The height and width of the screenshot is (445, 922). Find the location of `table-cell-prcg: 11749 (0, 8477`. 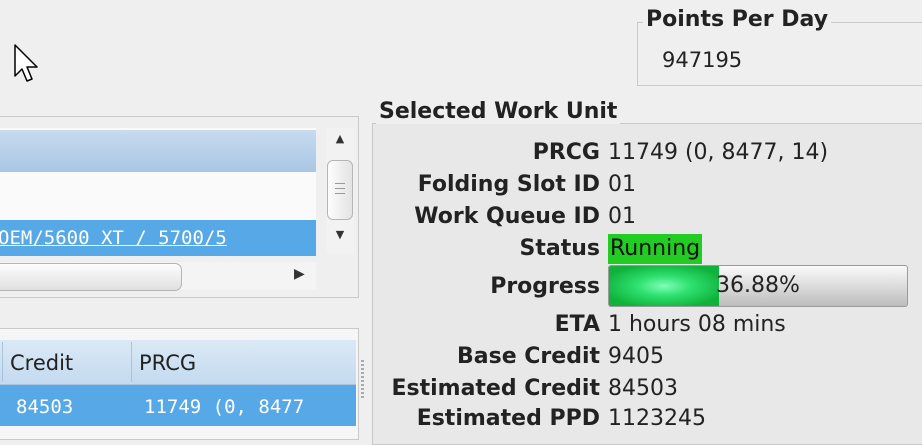

table-cell-prcg: 11749 (0, 8477 is located at coordinates (224, 407).